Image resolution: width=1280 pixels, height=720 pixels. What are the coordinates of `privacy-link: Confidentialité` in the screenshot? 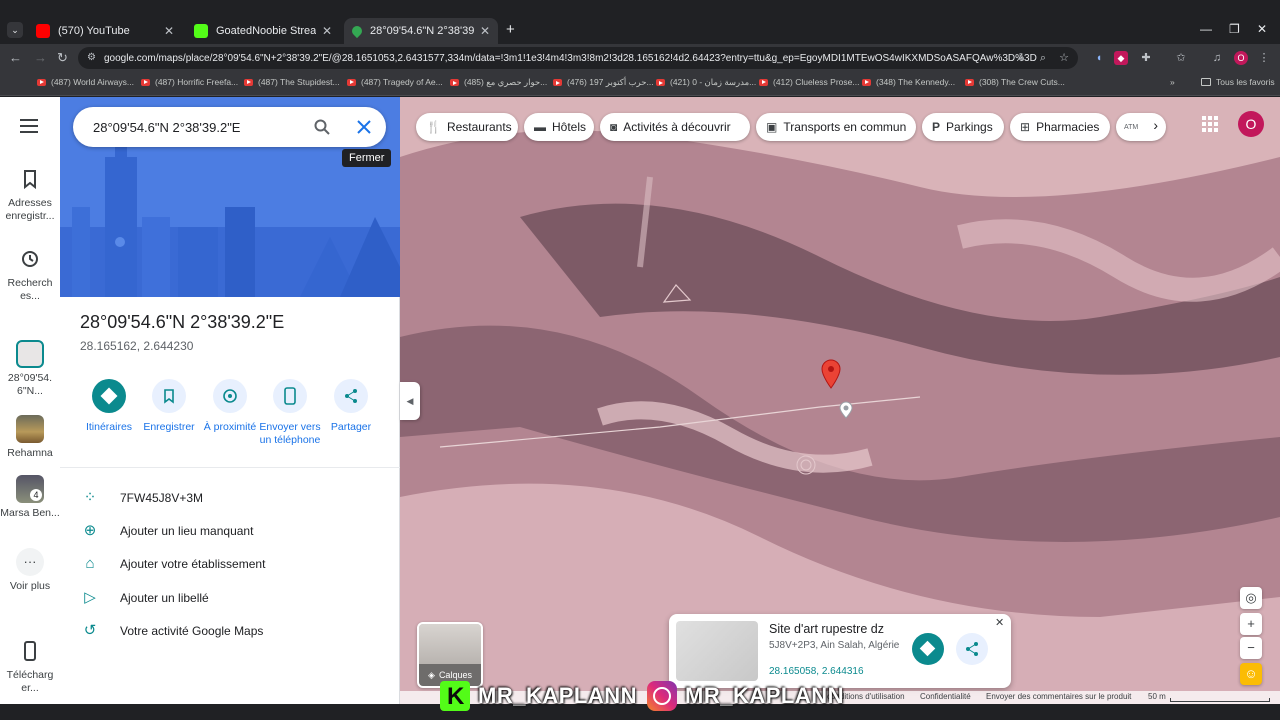 It's located at (945, 696).